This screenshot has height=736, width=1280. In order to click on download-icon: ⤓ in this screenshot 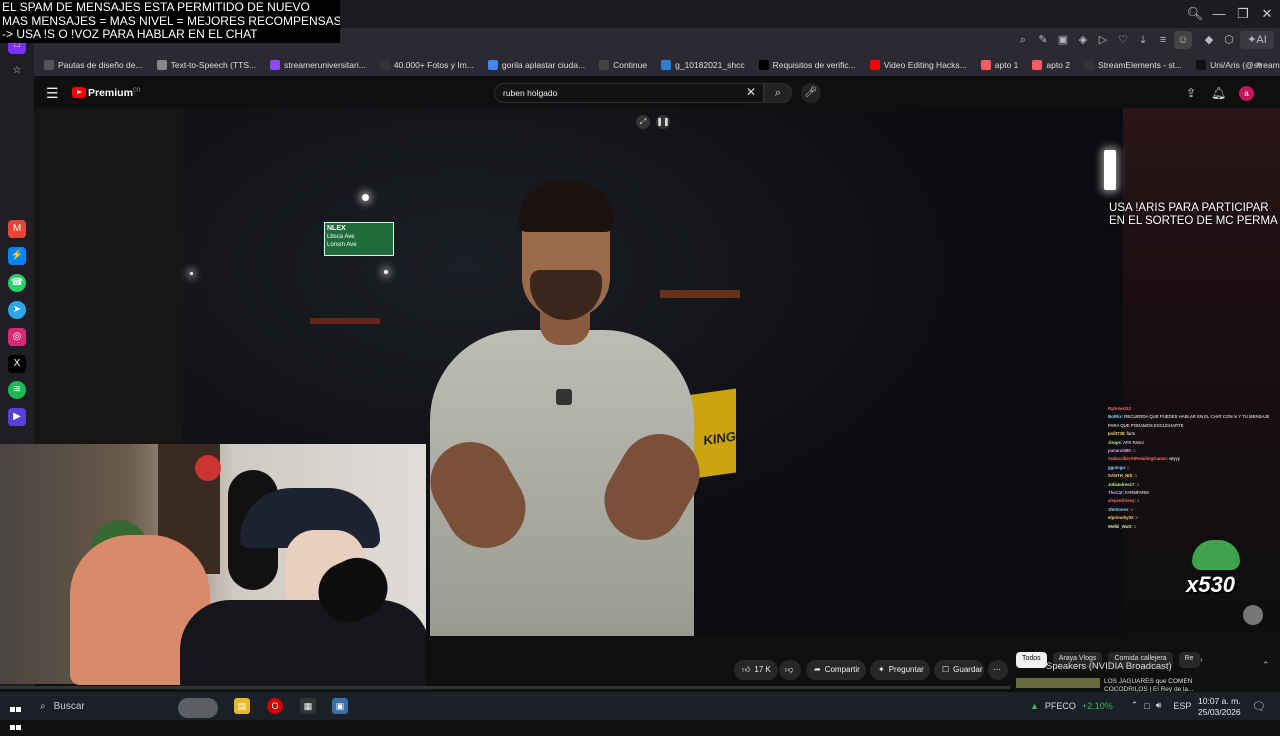, I will do `click(1143, 40)`.